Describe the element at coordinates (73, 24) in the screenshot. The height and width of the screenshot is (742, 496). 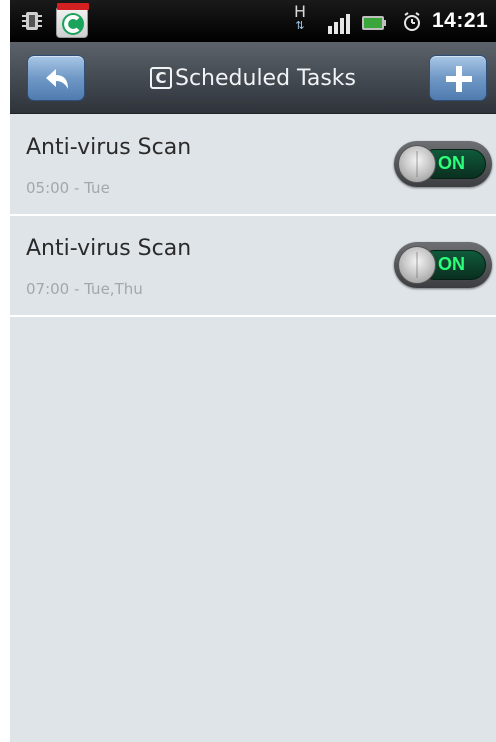
I see `comodo-logo-icon` at that location.